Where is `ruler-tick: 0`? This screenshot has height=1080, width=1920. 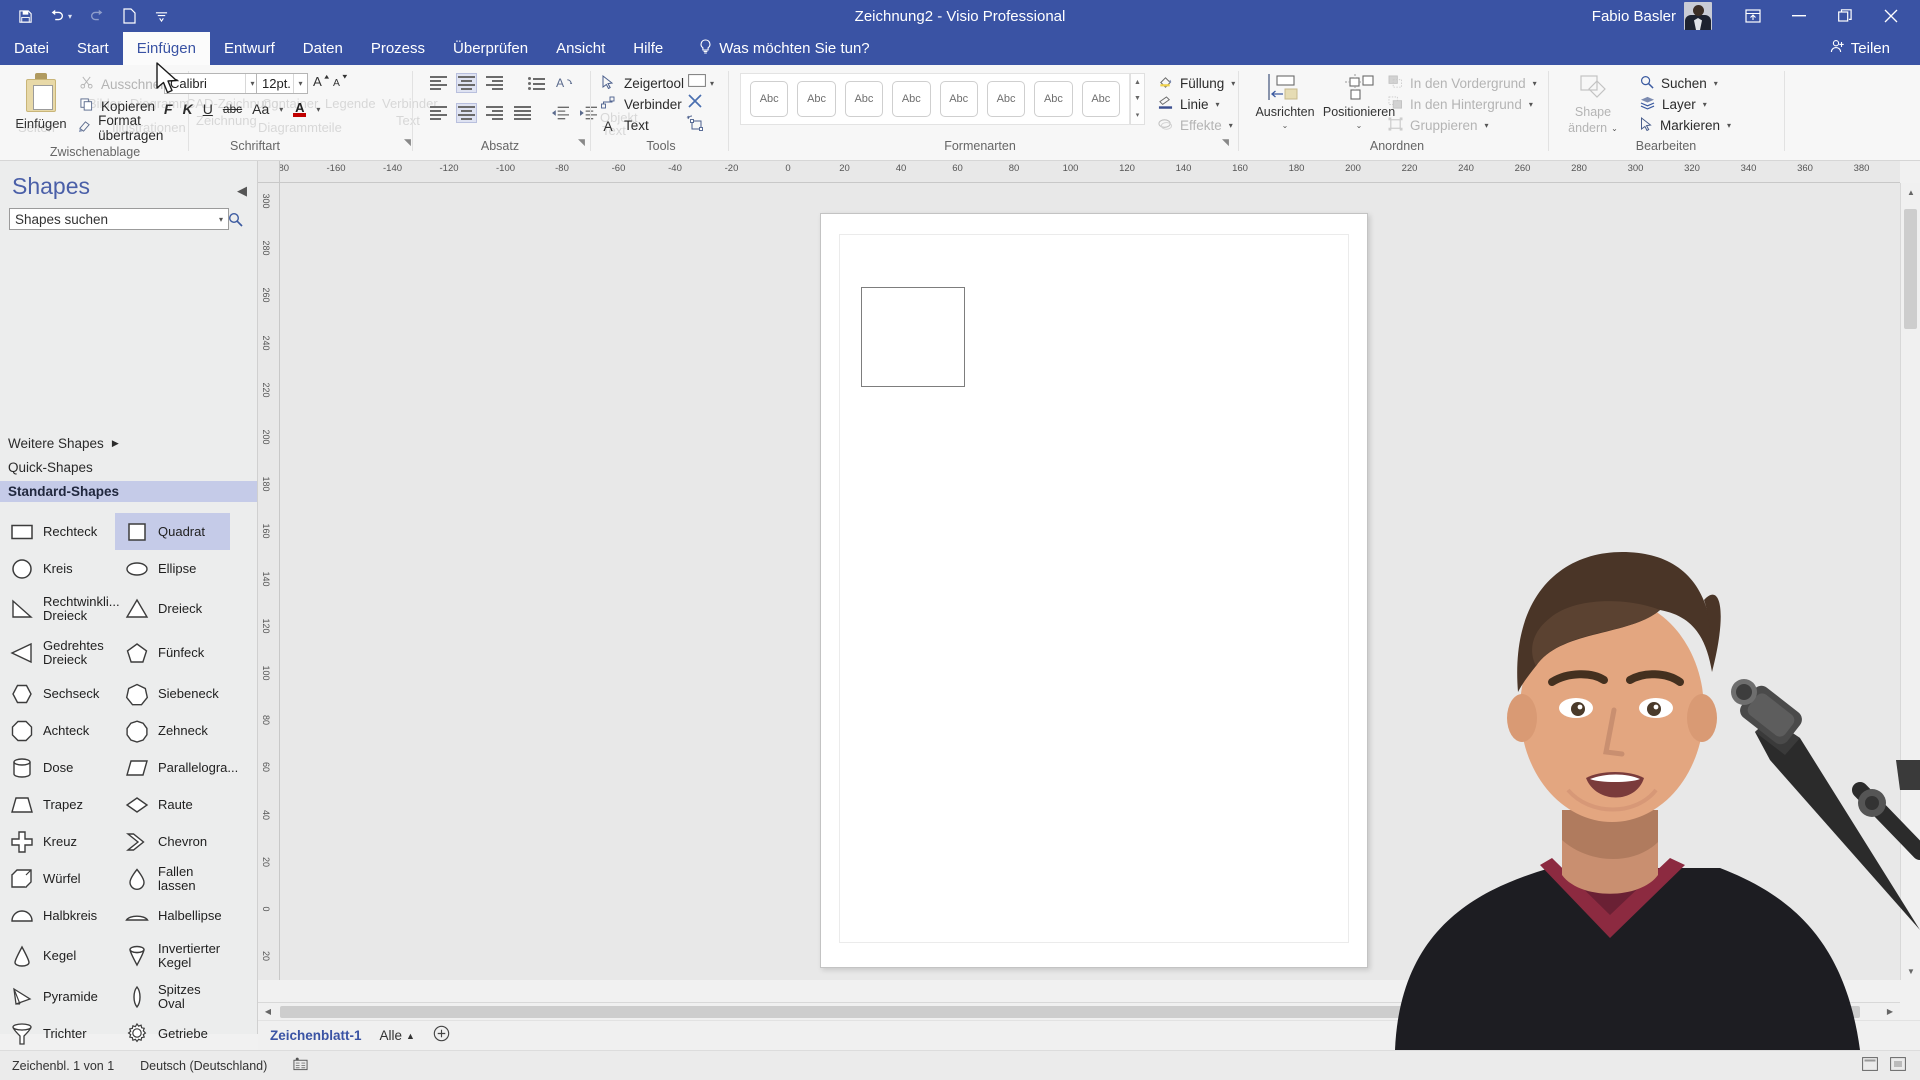 ruler-tick: 0 is located at coordinates (266, 909).